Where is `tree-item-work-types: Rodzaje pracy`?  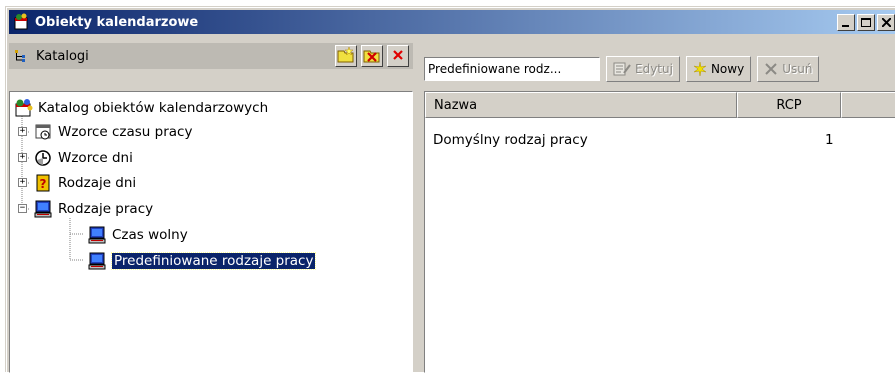 tree-item-work-types: Rodzaje pracy is located at coordinates (93, 209).